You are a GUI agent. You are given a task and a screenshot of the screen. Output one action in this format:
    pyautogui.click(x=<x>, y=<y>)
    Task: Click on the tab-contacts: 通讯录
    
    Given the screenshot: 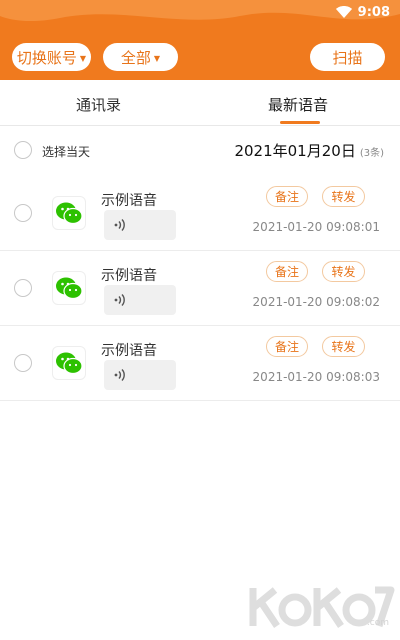 What is the action you would take?
    pyautogui.click(x=98, y=104)
    